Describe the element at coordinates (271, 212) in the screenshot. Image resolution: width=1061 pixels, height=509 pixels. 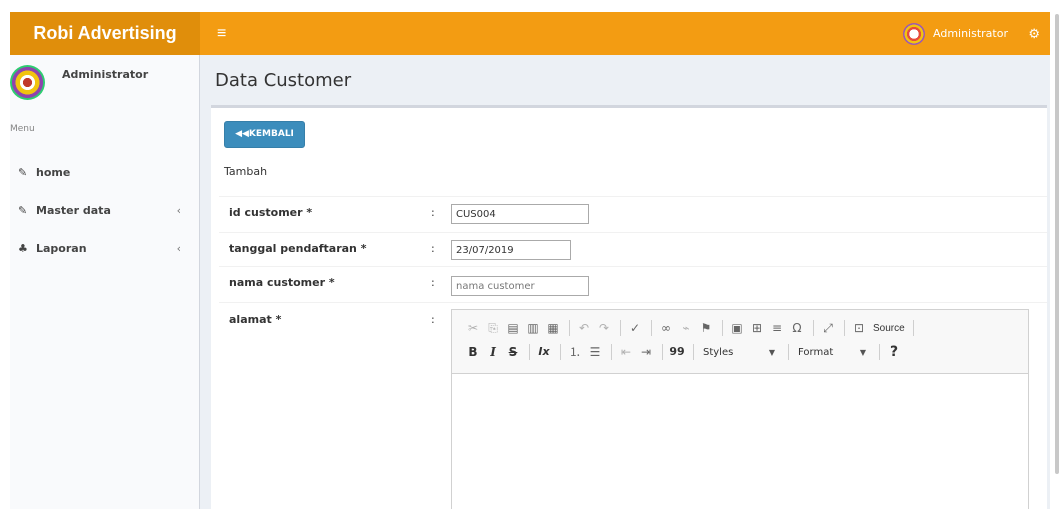
I see `id-customer-label: id customer *` at that location.